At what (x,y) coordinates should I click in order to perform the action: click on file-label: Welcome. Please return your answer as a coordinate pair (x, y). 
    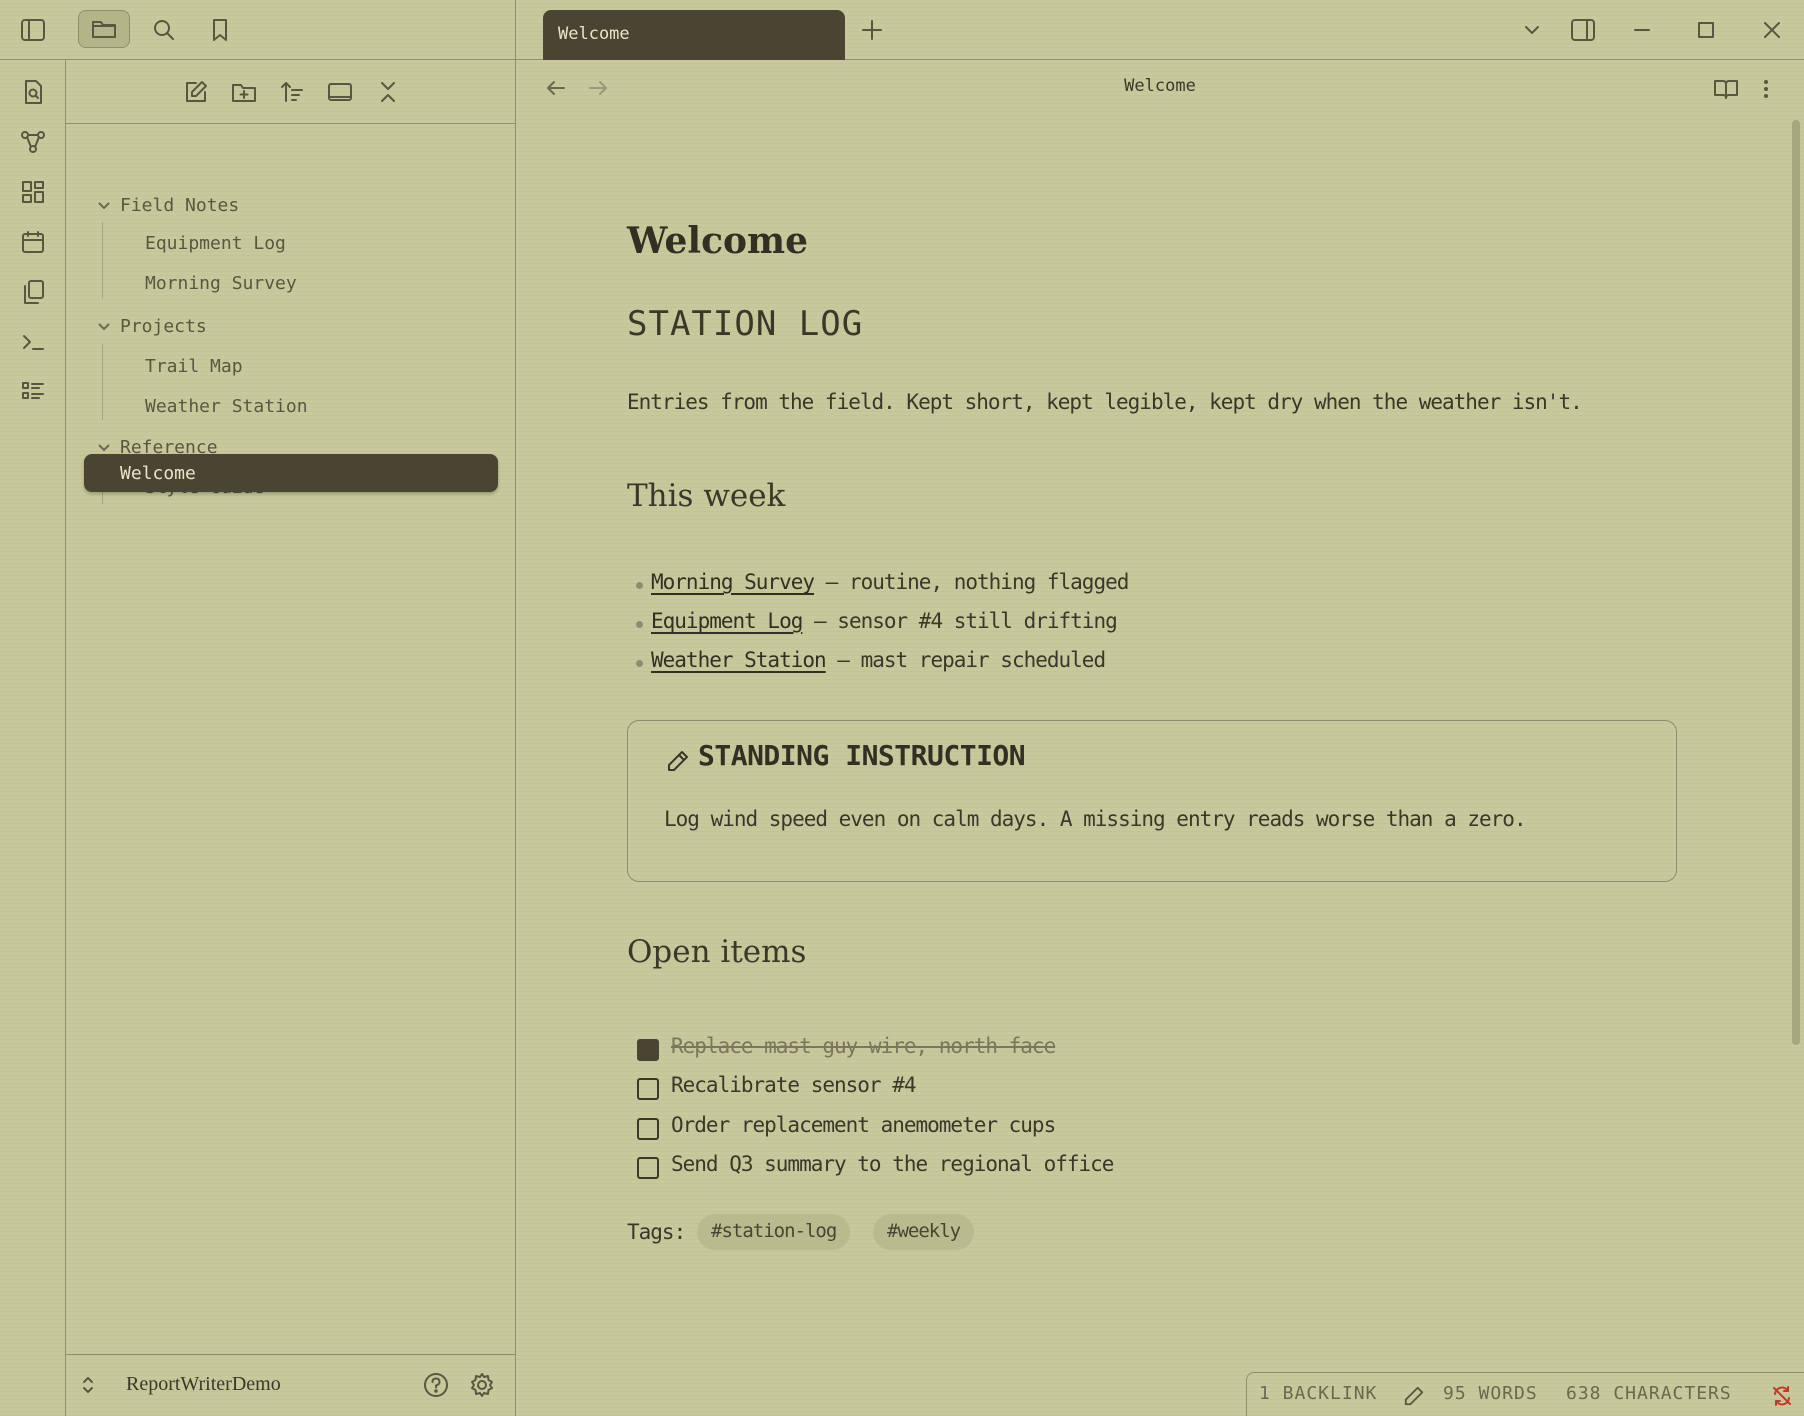
    Looking at the image, I should click on (158, 473).